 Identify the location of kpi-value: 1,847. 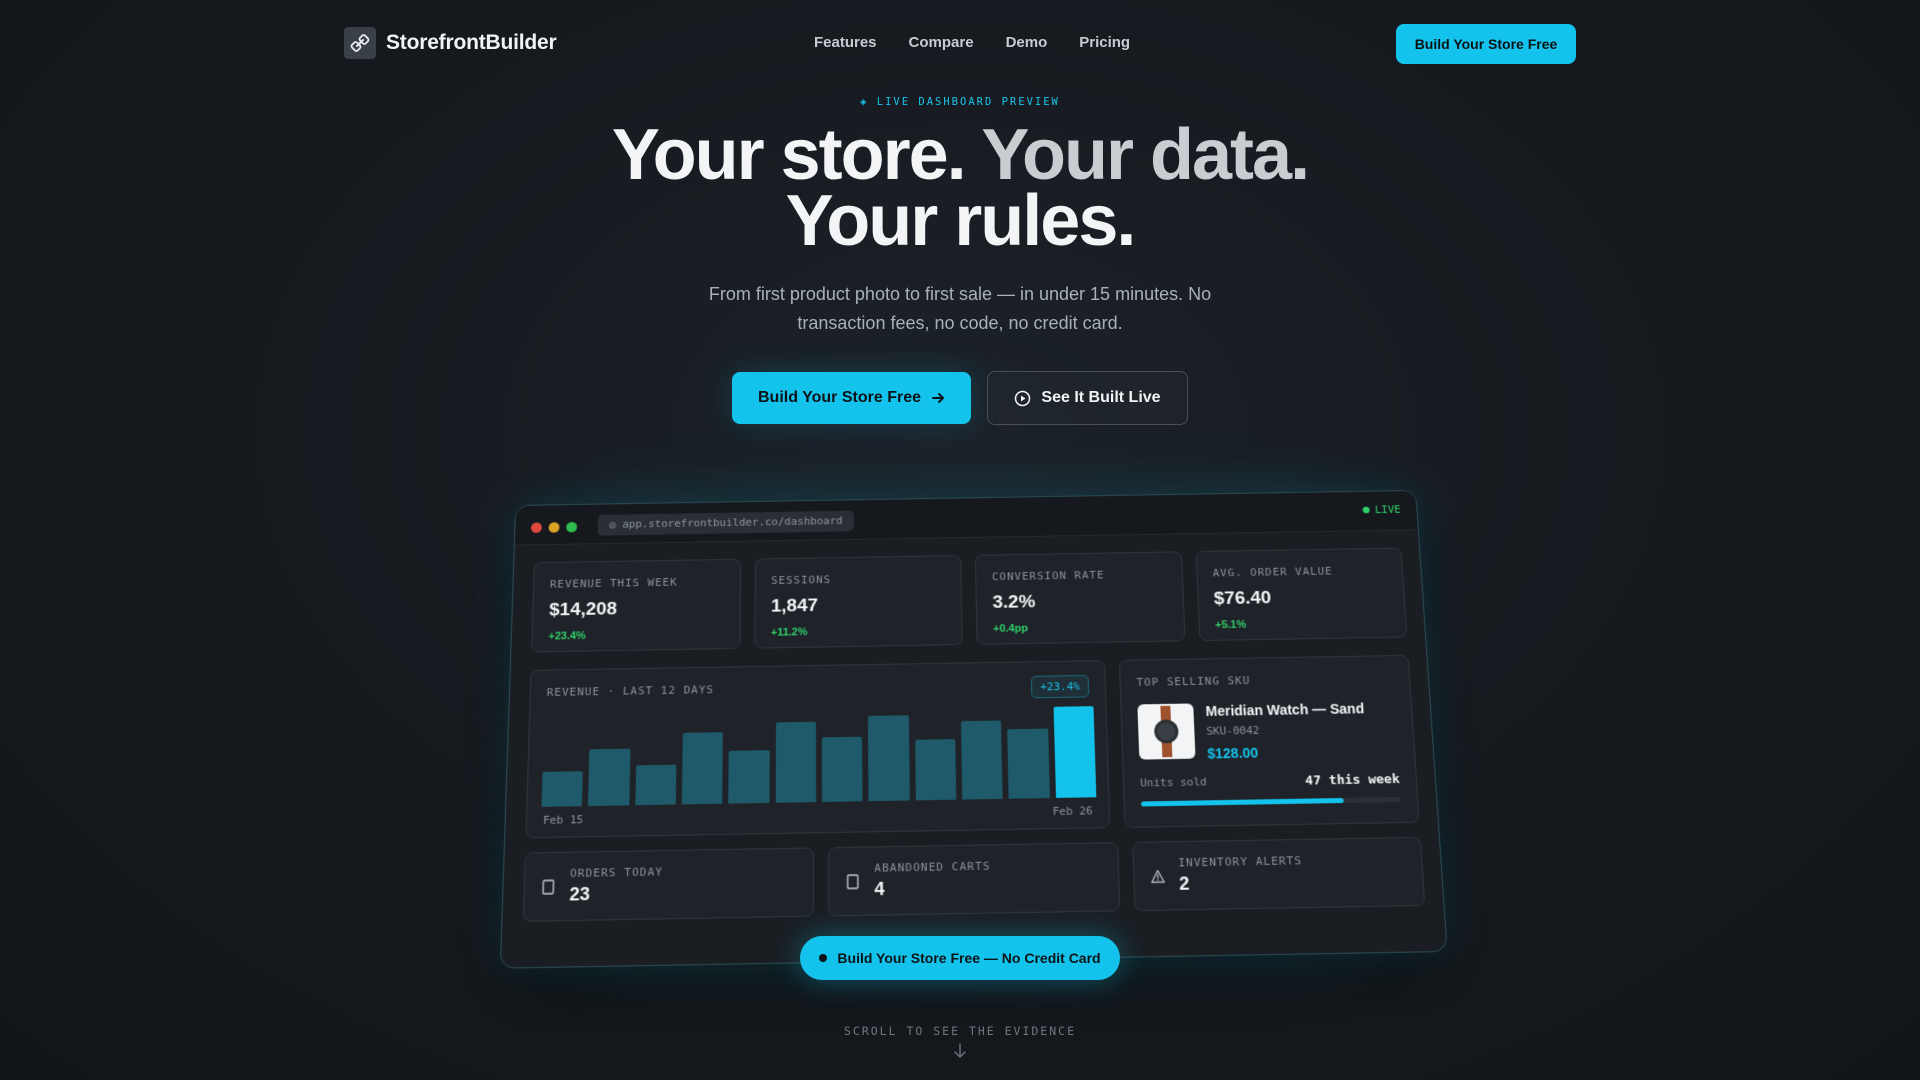
(858, 605).